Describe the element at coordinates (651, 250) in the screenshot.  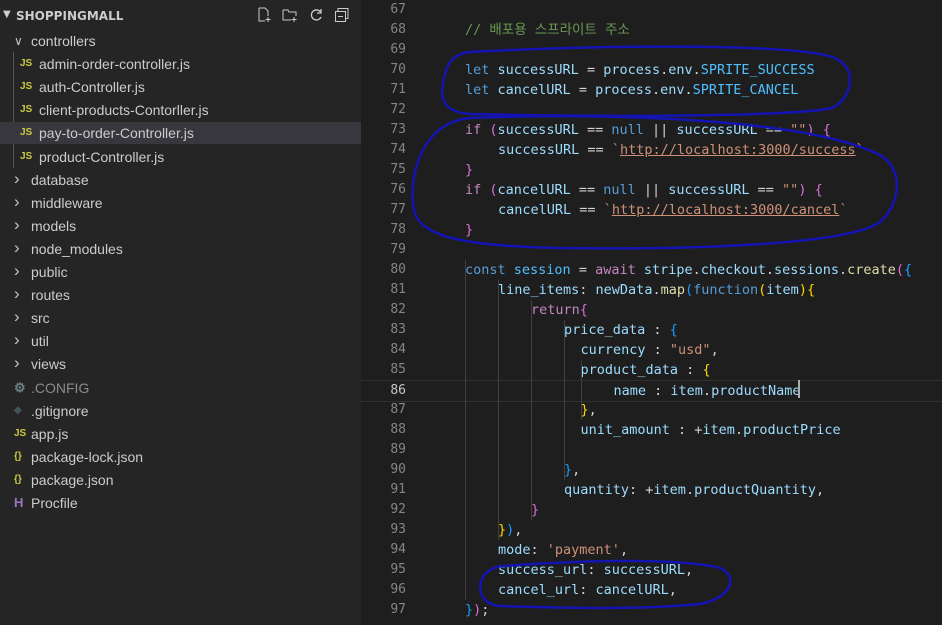
I see `code-line: 79` at that location.